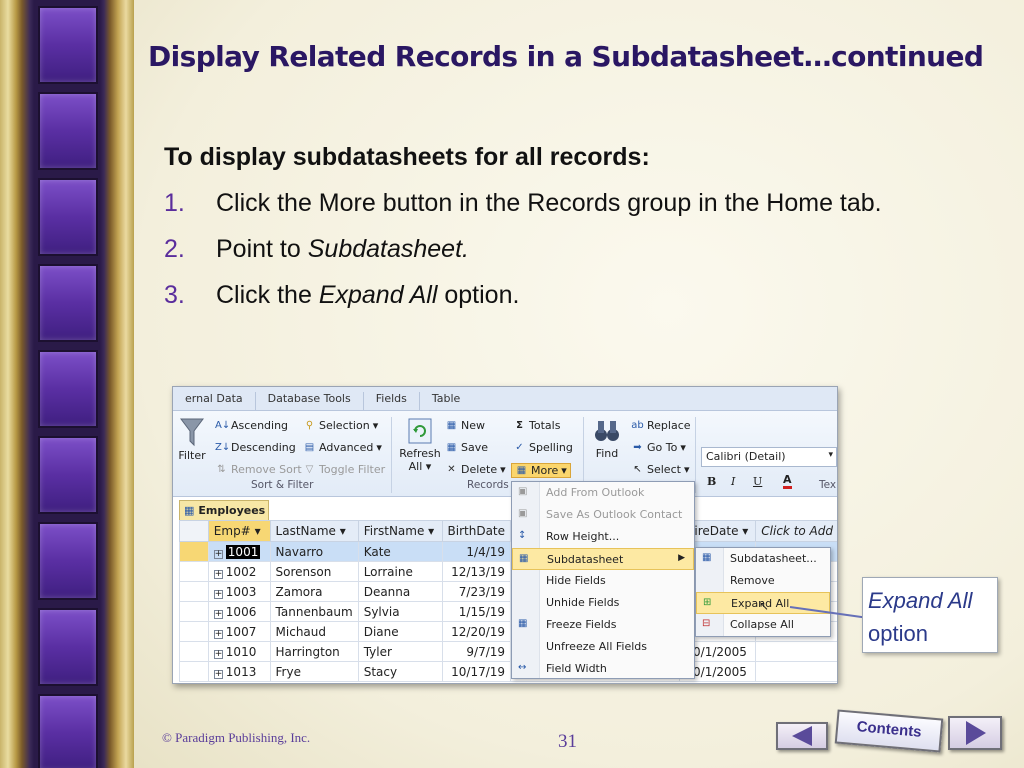 This screenshot has width=1024, height=768. I want to click on menu-item-save-as-outlook-contact: ▣ Save As Outlook Contact, so click(603, 515).